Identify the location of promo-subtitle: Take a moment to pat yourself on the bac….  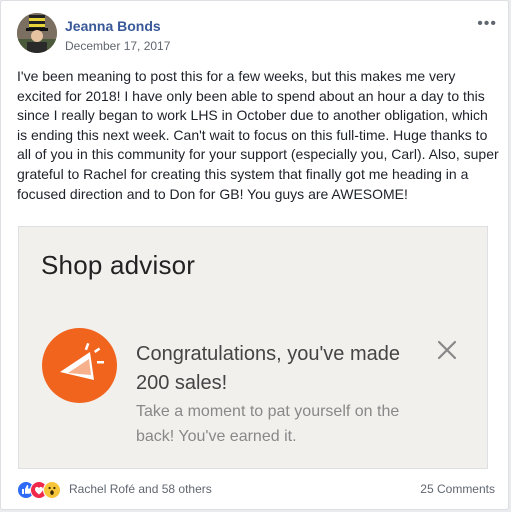
(268, 424).